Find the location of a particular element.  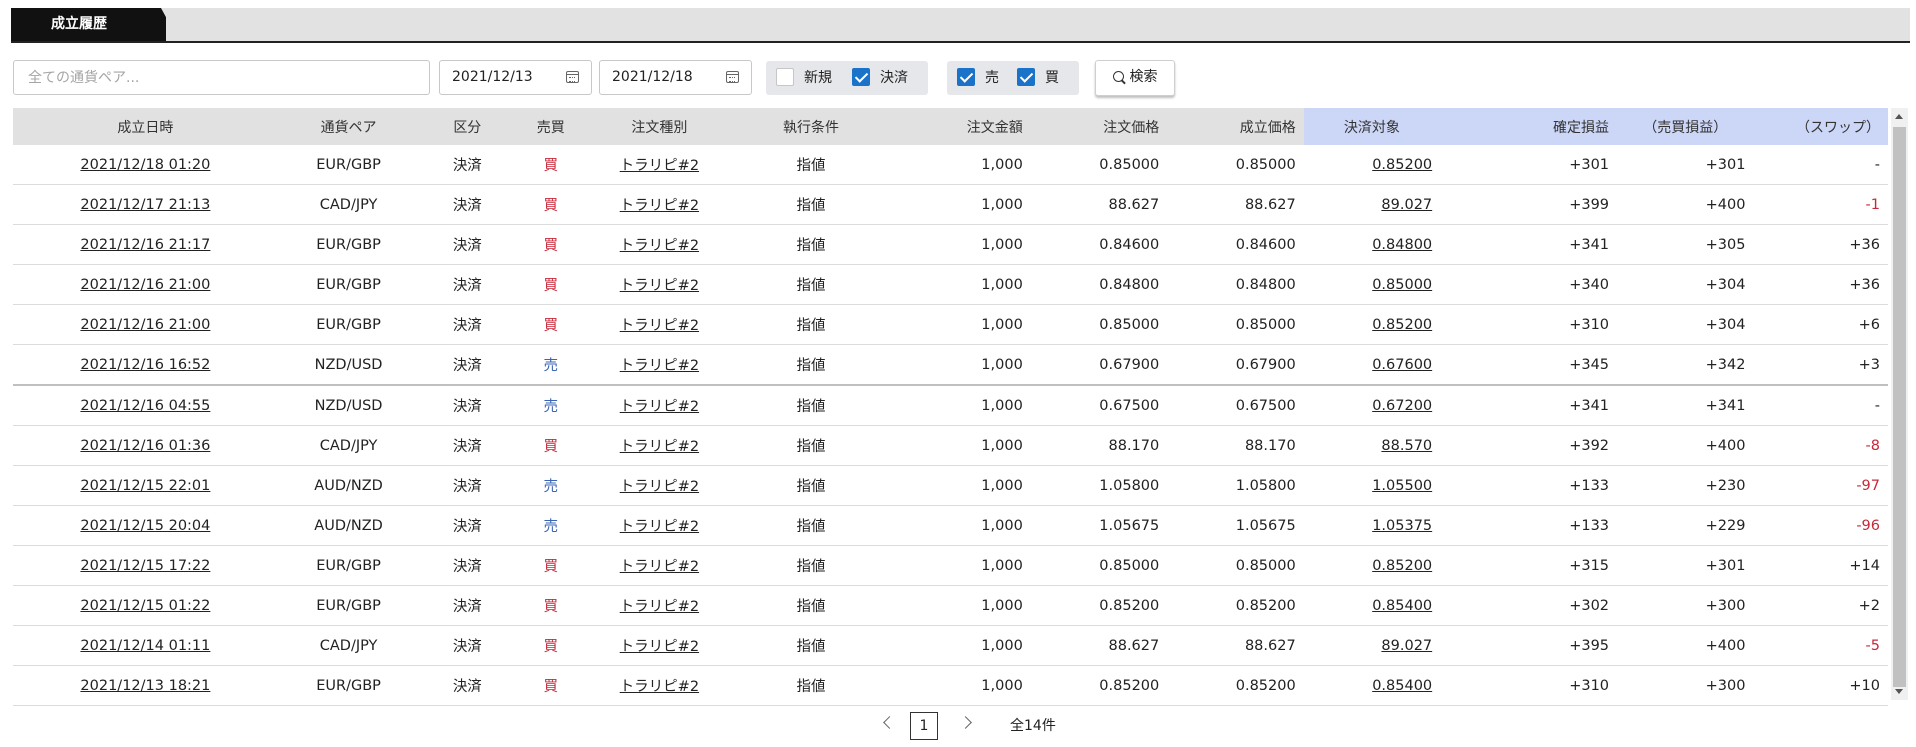

cell-settle-target: 1.05500 is located at coordinates (1372, 485).